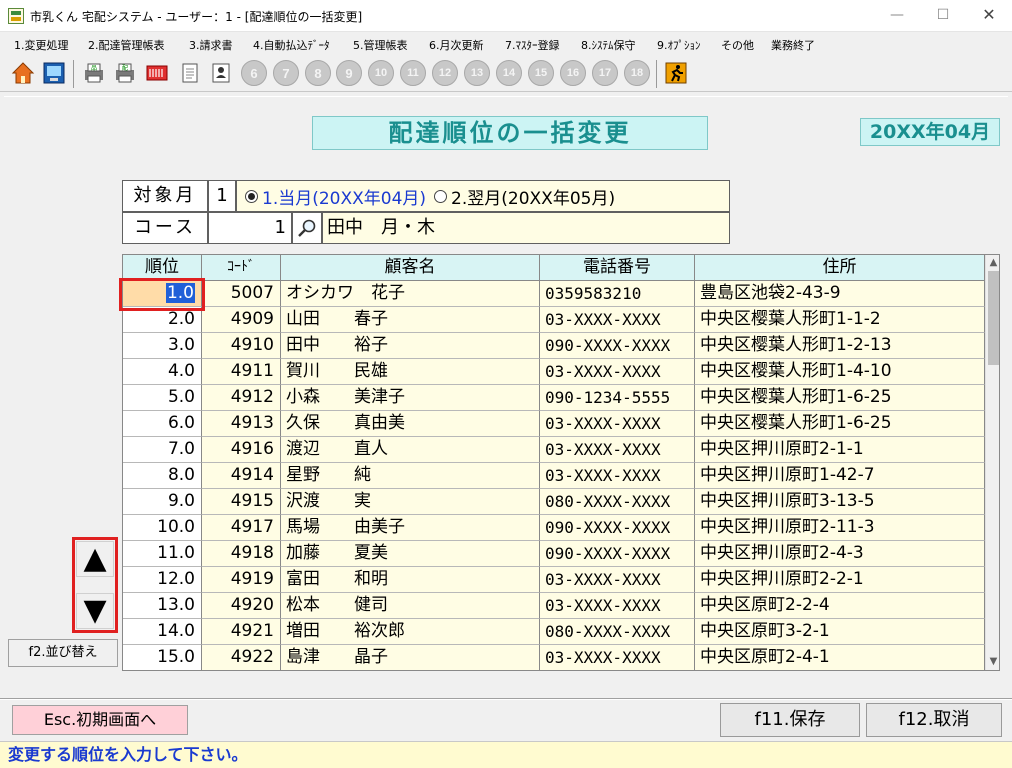  What do you see at coordinates (790, 720) in the screenshot?
I see `save-button: f11.保存` at bounding box center [790, 720].